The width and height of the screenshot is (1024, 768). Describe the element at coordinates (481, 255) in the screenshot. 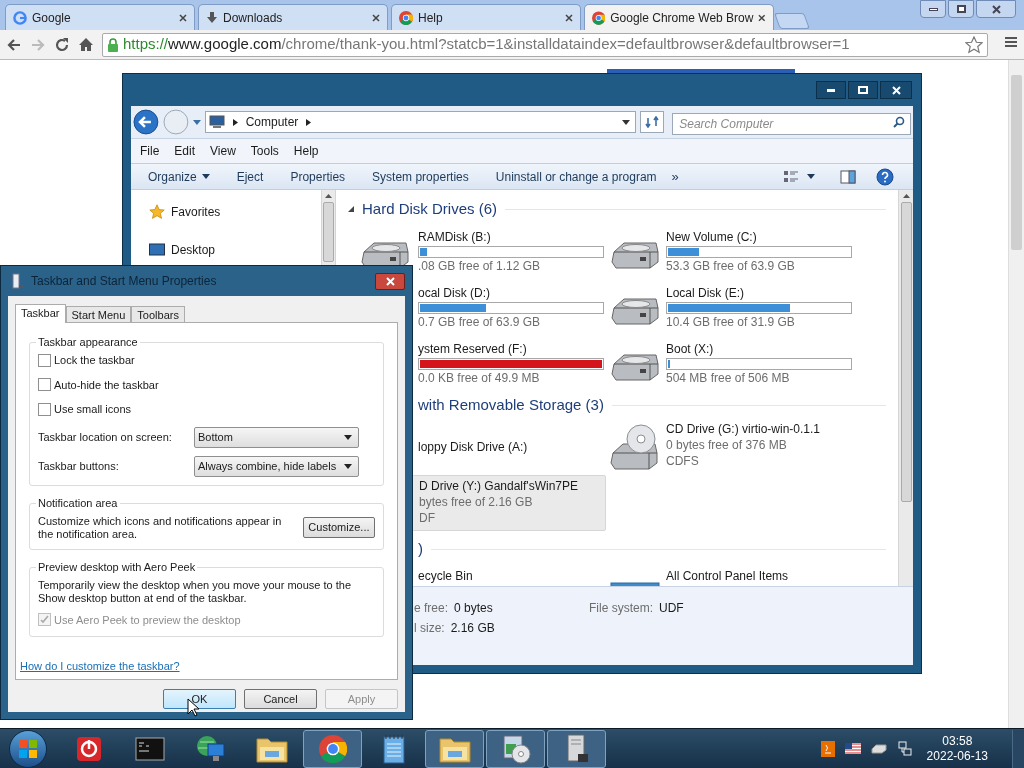

I see `drive-item: RAMDisk (B:) .08 GB free of 1.12 GB` at that location.